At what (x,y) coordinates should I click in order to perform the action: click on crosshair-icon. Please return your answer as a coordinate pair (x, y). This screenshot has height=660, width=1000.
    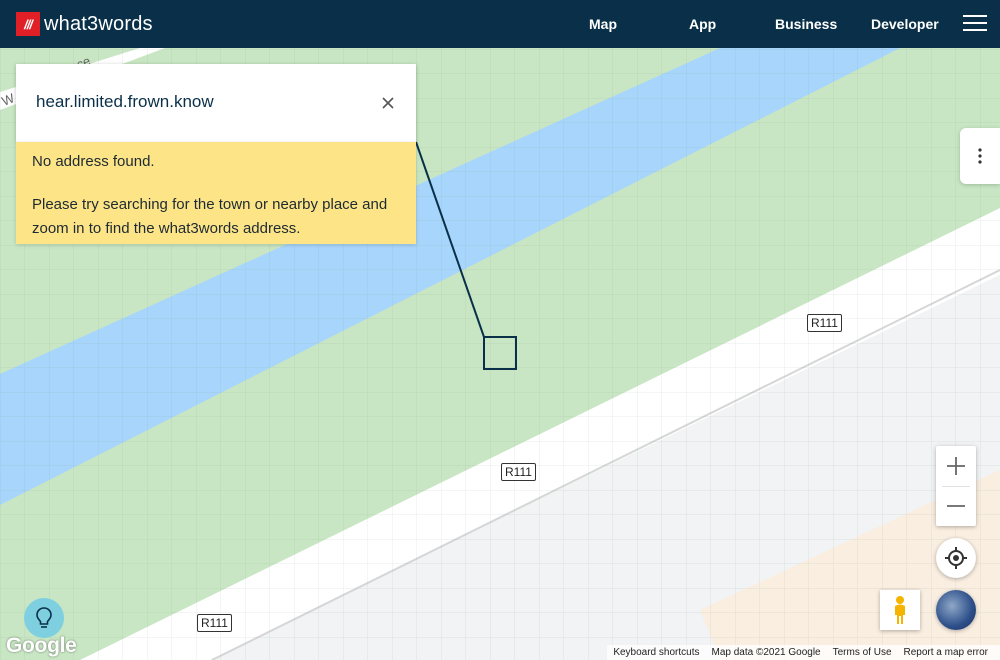
    Looking at the image, I should click on (956, 558).